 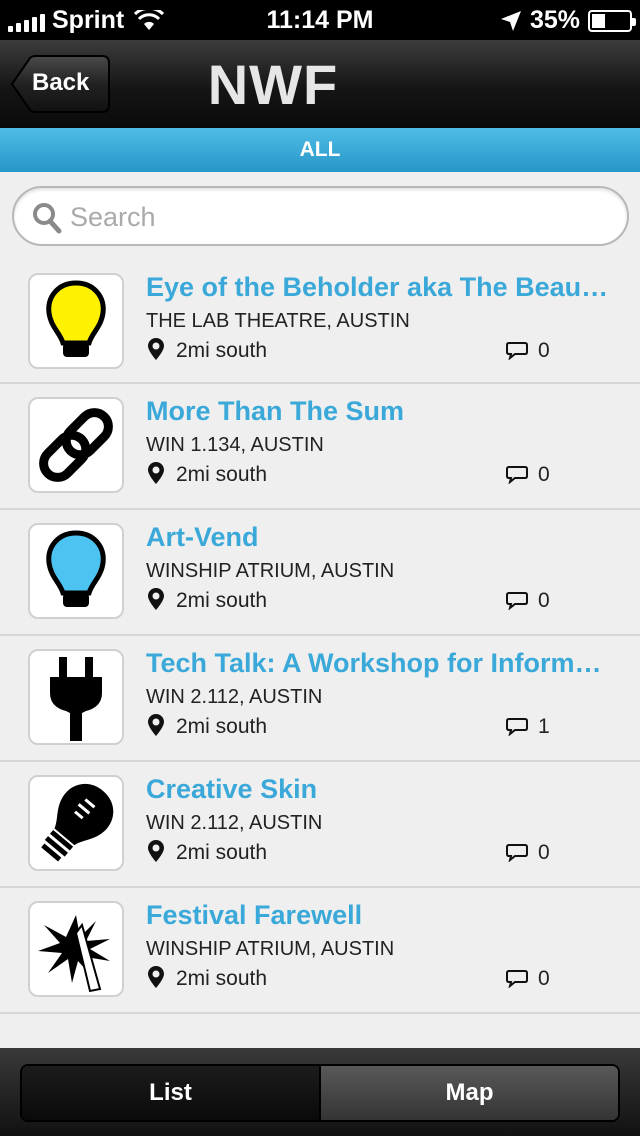 I want to click on tab-bar: List Map, so click(x=320, y=1092).